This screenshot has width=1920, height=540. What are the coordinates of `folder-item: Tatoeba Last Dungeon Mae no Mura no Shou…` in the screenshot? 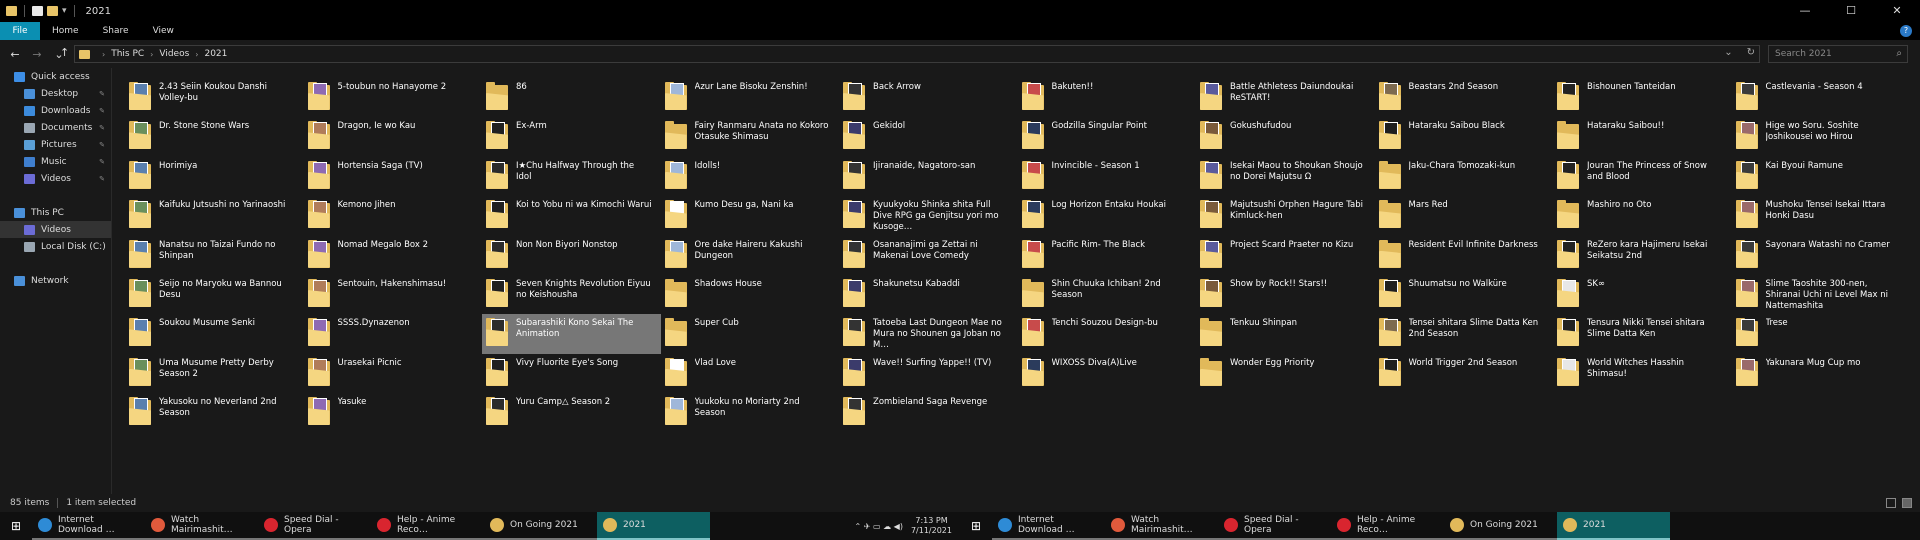 It's located at (928, 333).